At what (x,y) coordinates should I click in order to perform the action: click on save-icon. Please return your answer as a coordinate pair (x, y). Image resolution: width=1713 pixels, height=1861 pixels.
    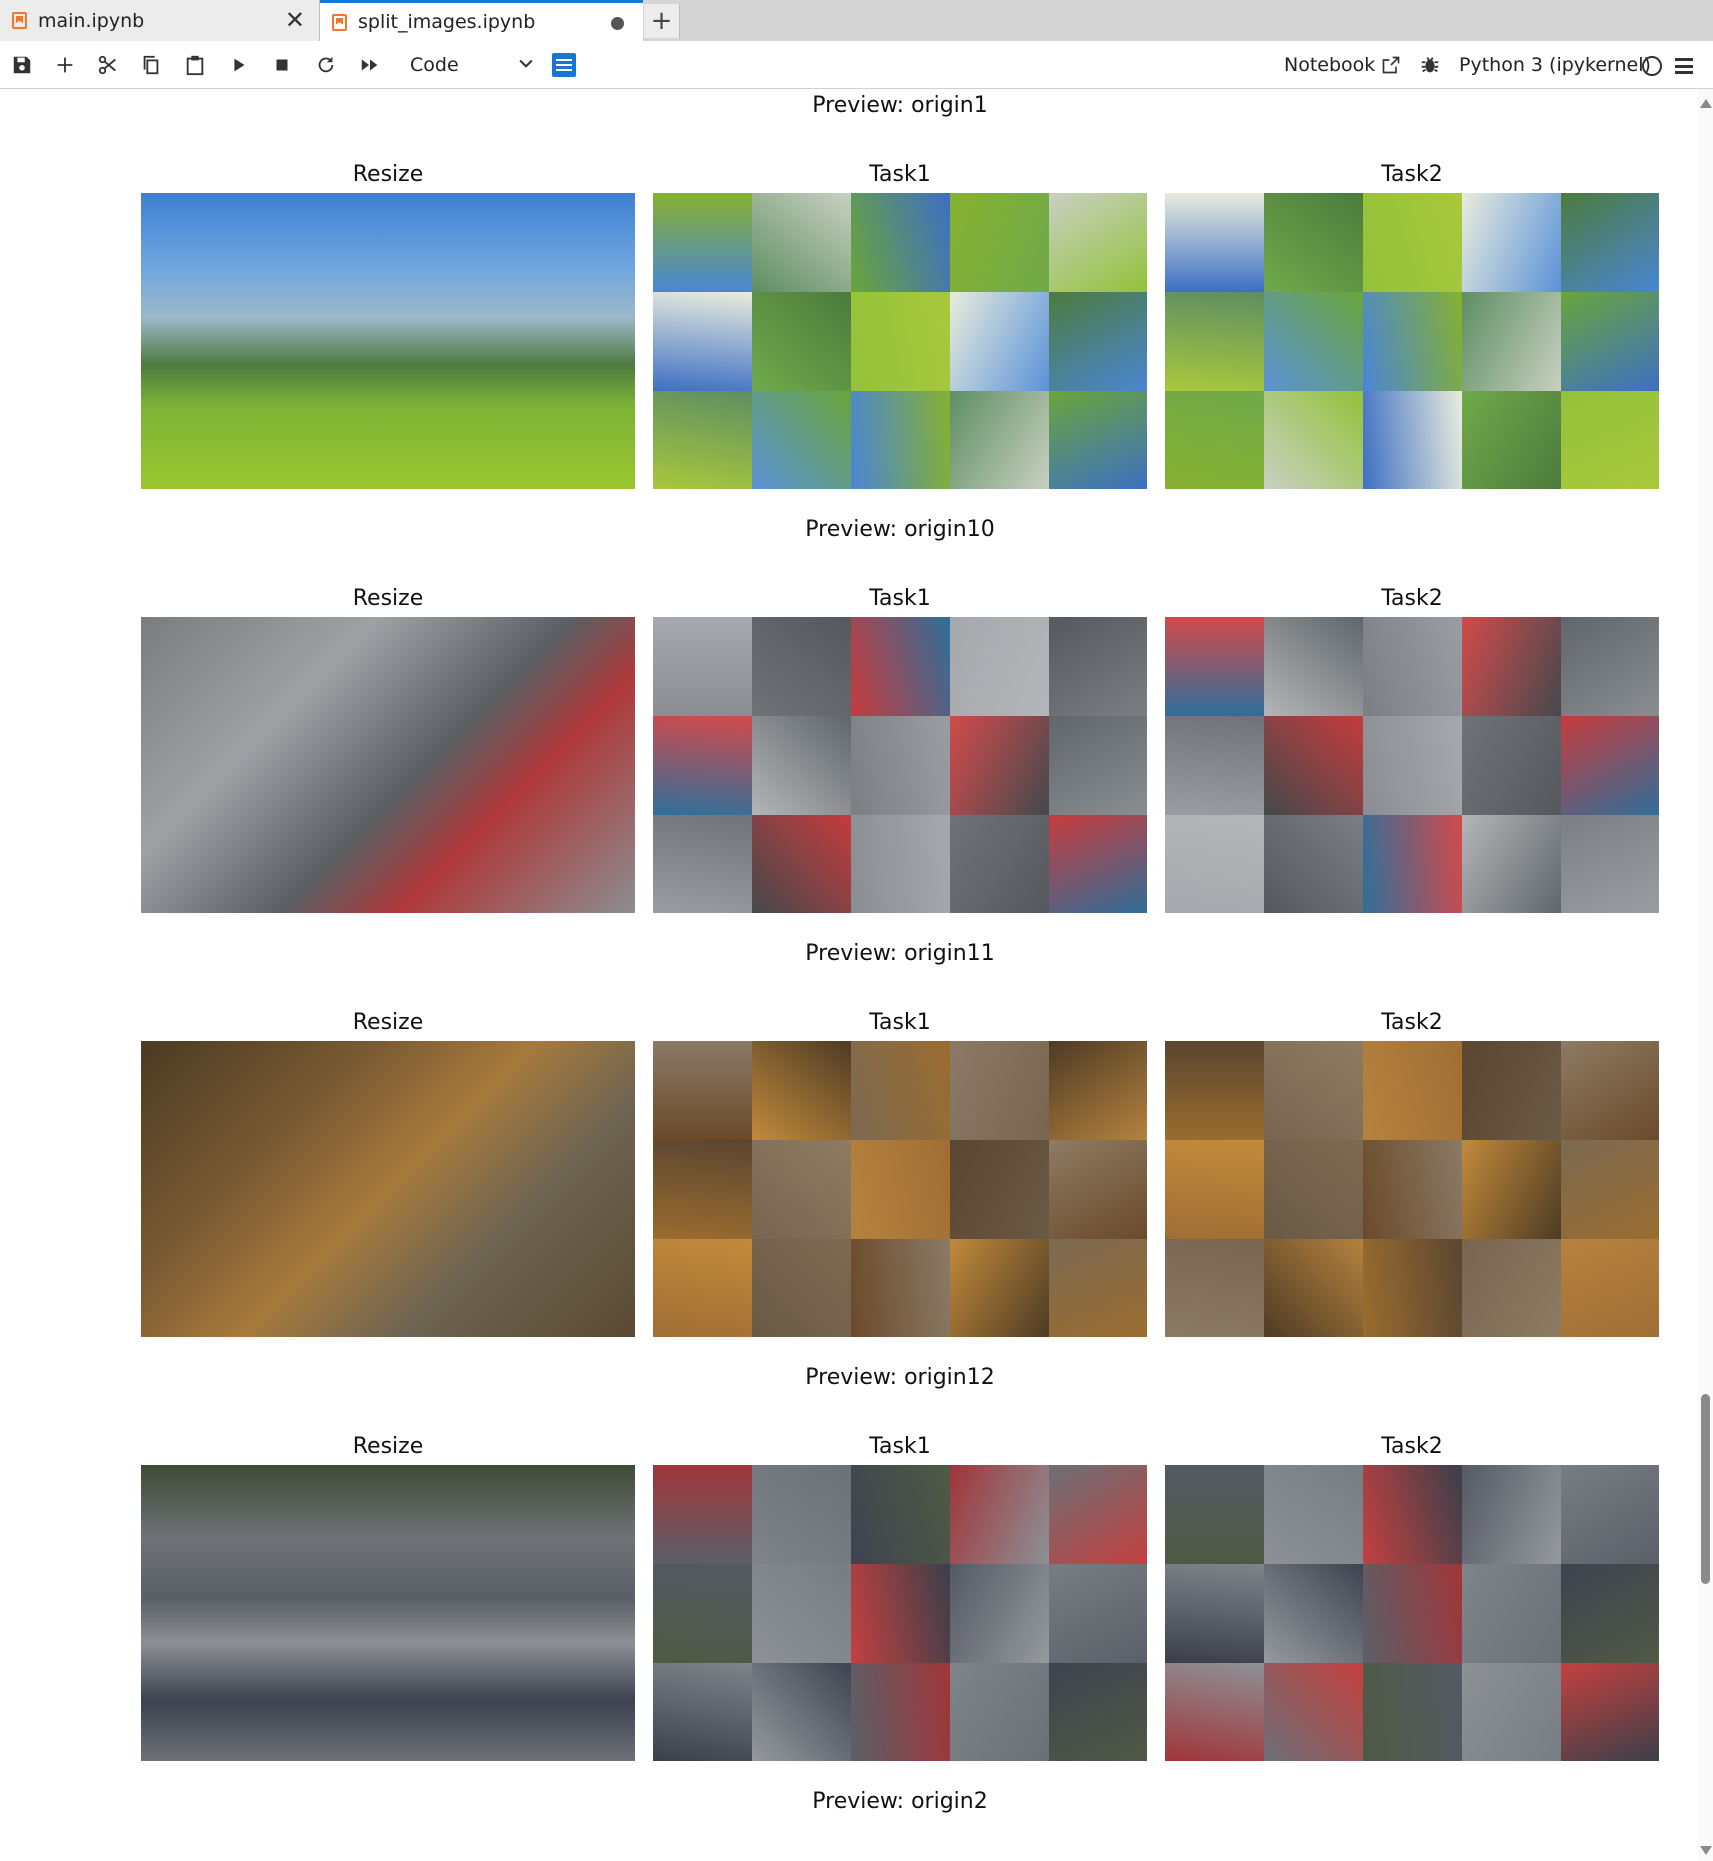
    Looking at the image, I should click on (22, 65).